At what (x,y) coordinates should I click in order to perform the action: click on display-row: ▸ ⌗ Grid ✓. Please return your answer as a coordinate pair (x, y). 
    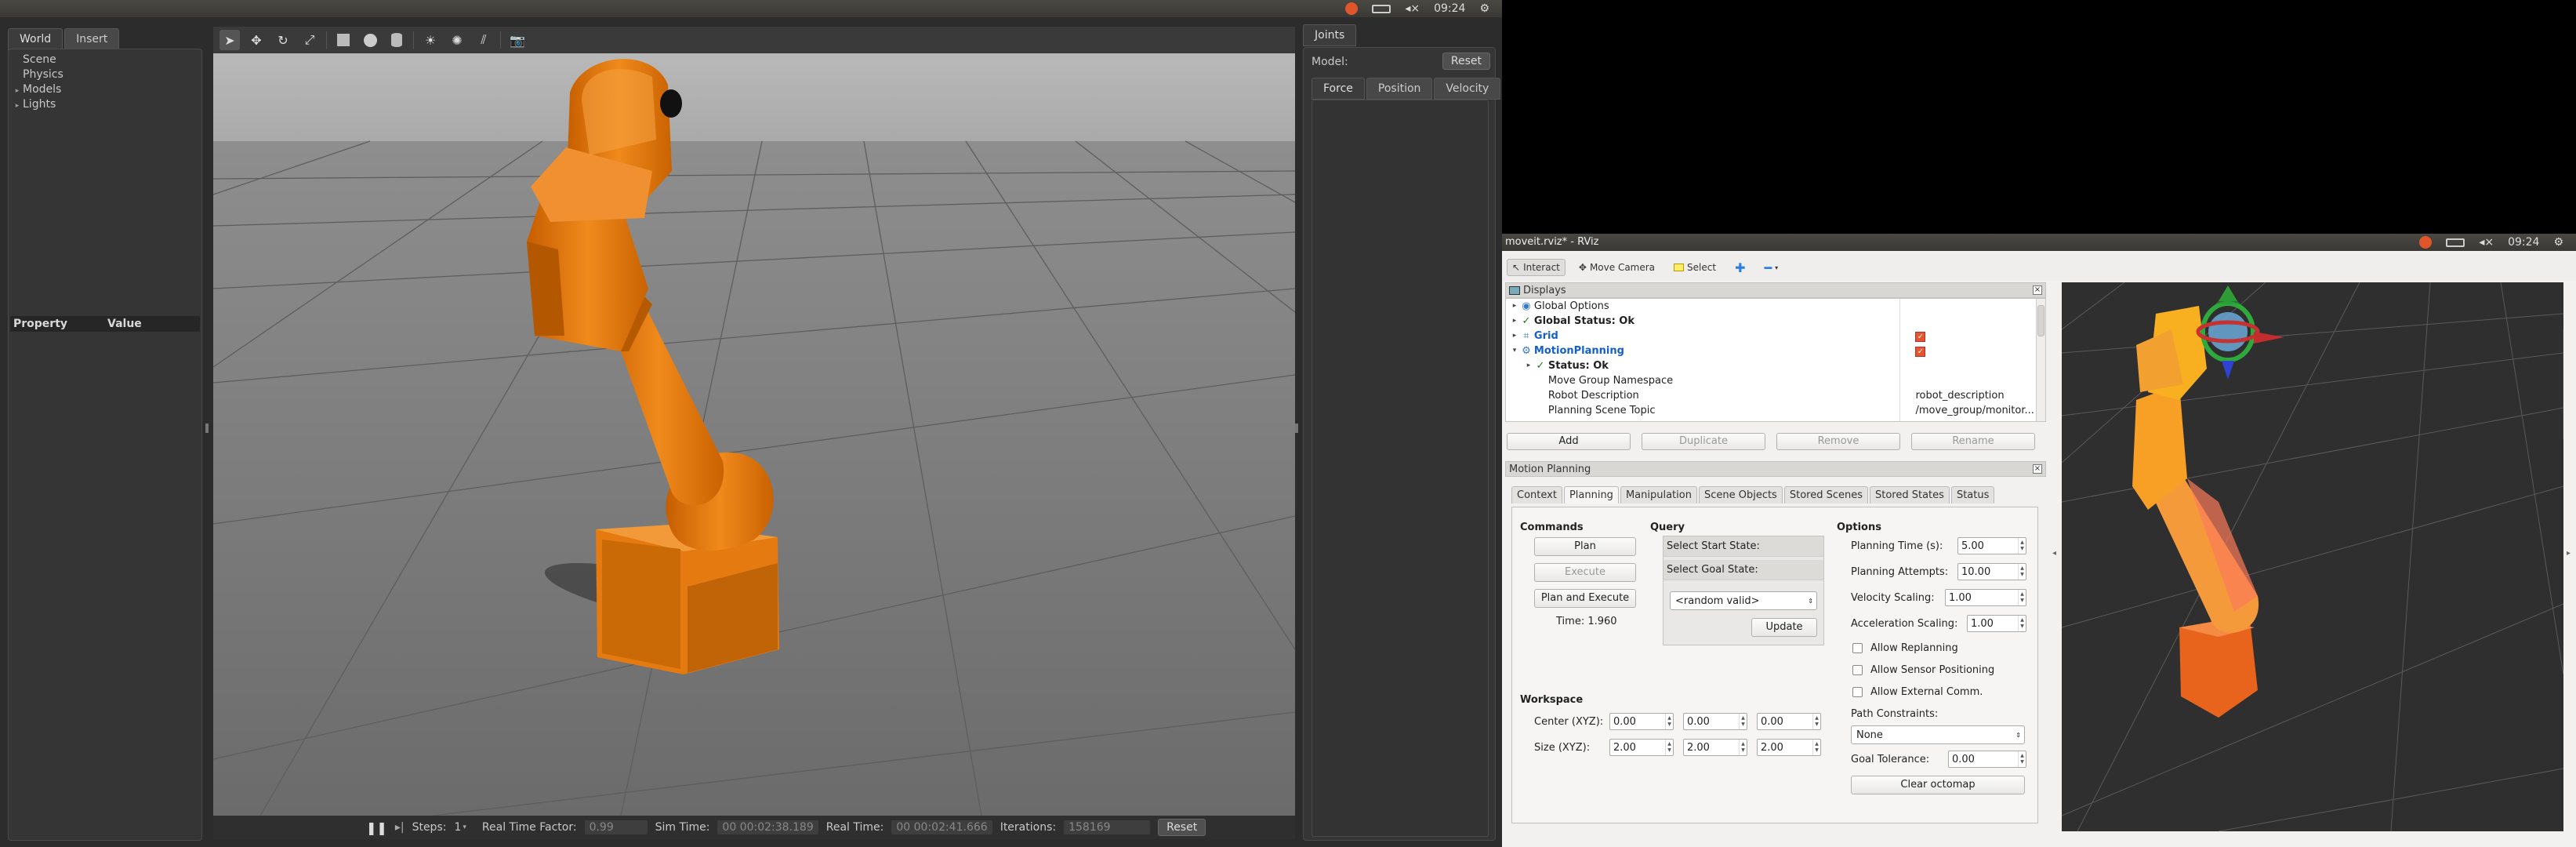
    Looking at the image, I should click on (1776, 336).